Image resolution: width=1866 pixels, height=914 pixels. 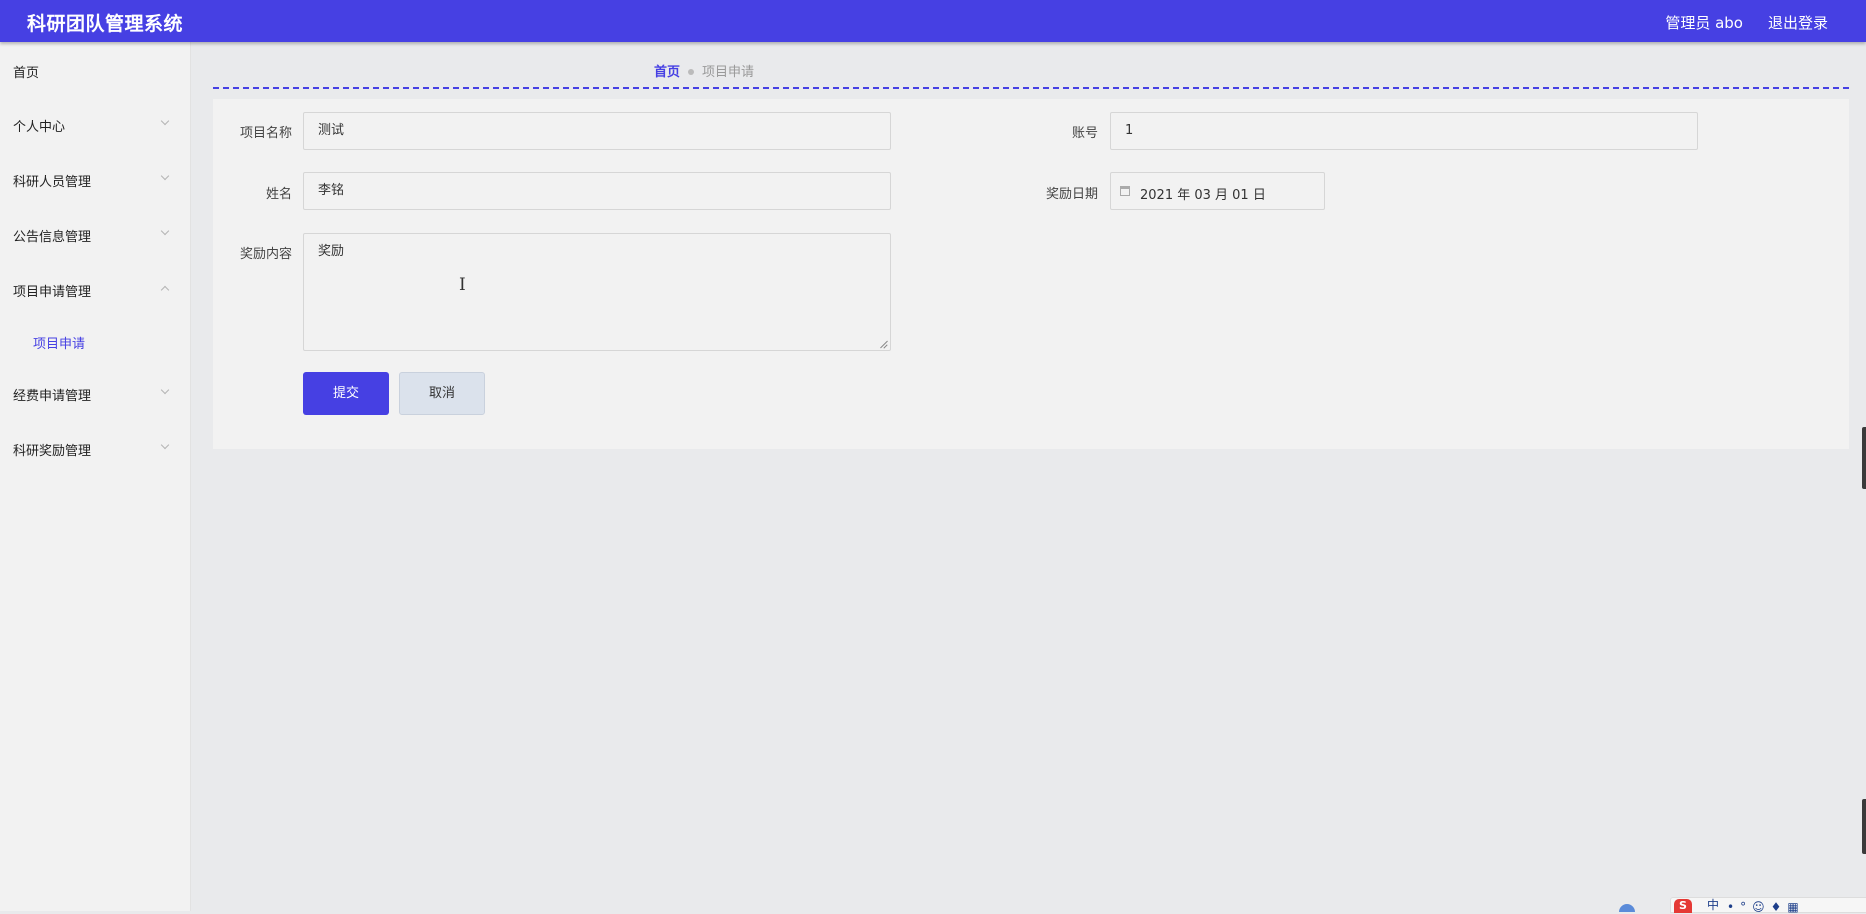 What do you see at coordinates (95, 124) in the screenshot?
I see `sidebar-item-personal-center: 个人中心` at bounding box center [95, 124].